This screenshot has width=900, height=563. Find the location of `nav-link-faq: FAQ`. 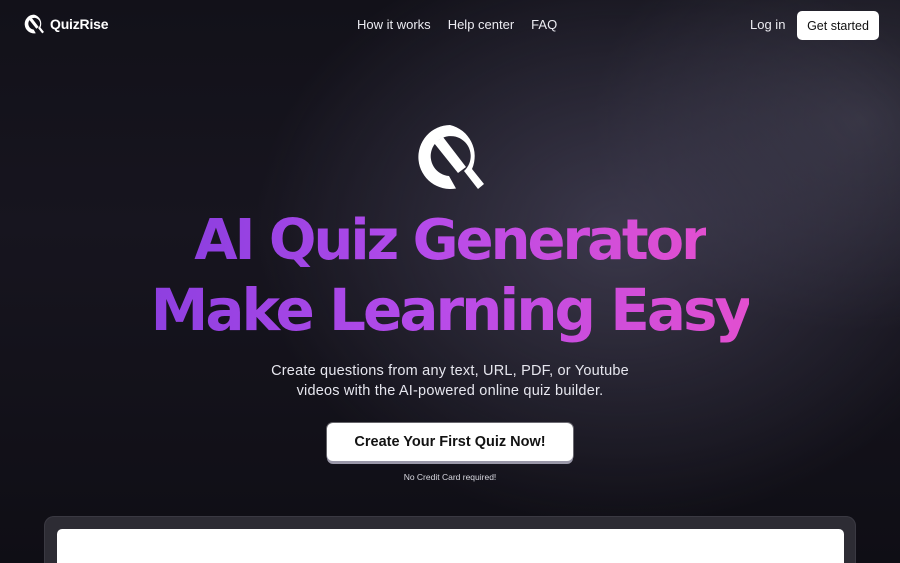

nav-link-faq: FAQ is located at coordinates (544, 24).